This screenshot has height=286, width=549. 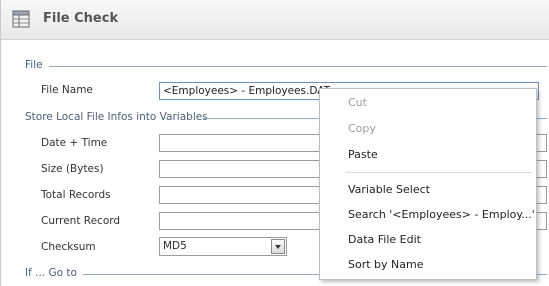 I want to click on checksum-value: MD5, so click(x=175, y=246).